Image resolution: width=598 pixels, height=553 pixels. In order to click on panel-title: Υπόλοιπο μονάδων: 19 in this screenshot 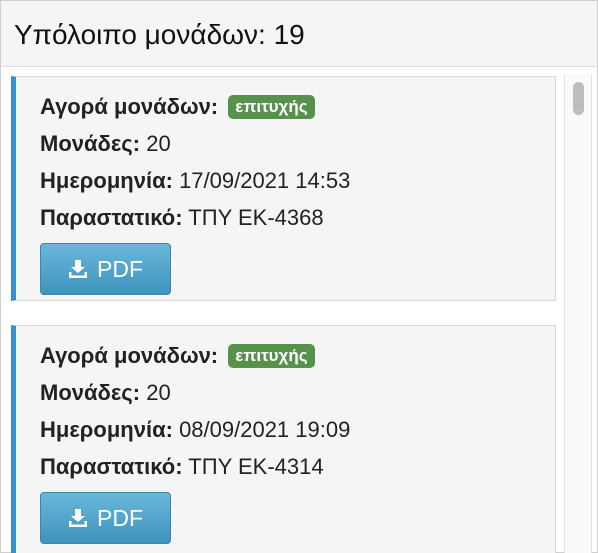, I will do `click(299, 34)`.